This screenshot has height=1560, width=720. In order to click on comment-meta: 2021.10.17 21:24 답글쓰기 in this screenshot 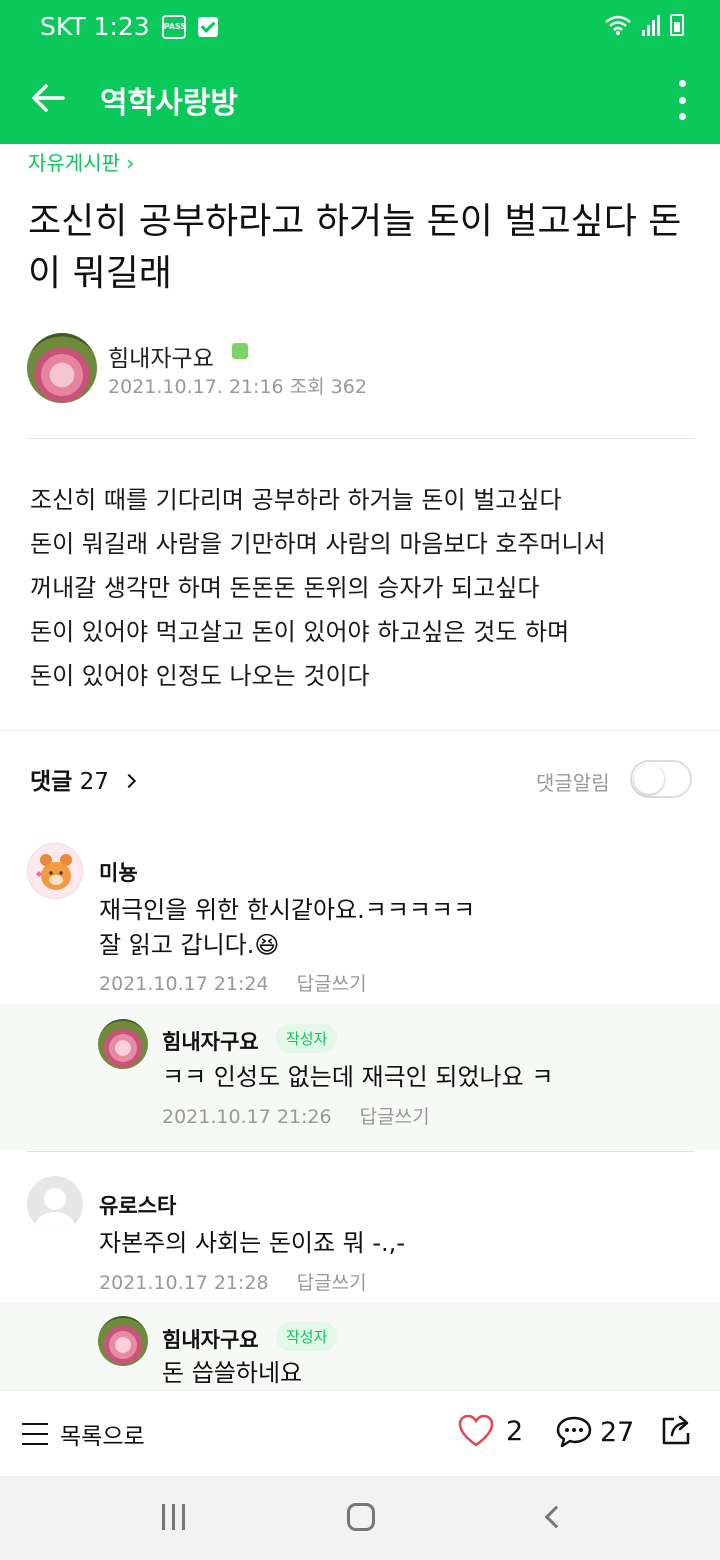, I will do `click(233, 982)`.